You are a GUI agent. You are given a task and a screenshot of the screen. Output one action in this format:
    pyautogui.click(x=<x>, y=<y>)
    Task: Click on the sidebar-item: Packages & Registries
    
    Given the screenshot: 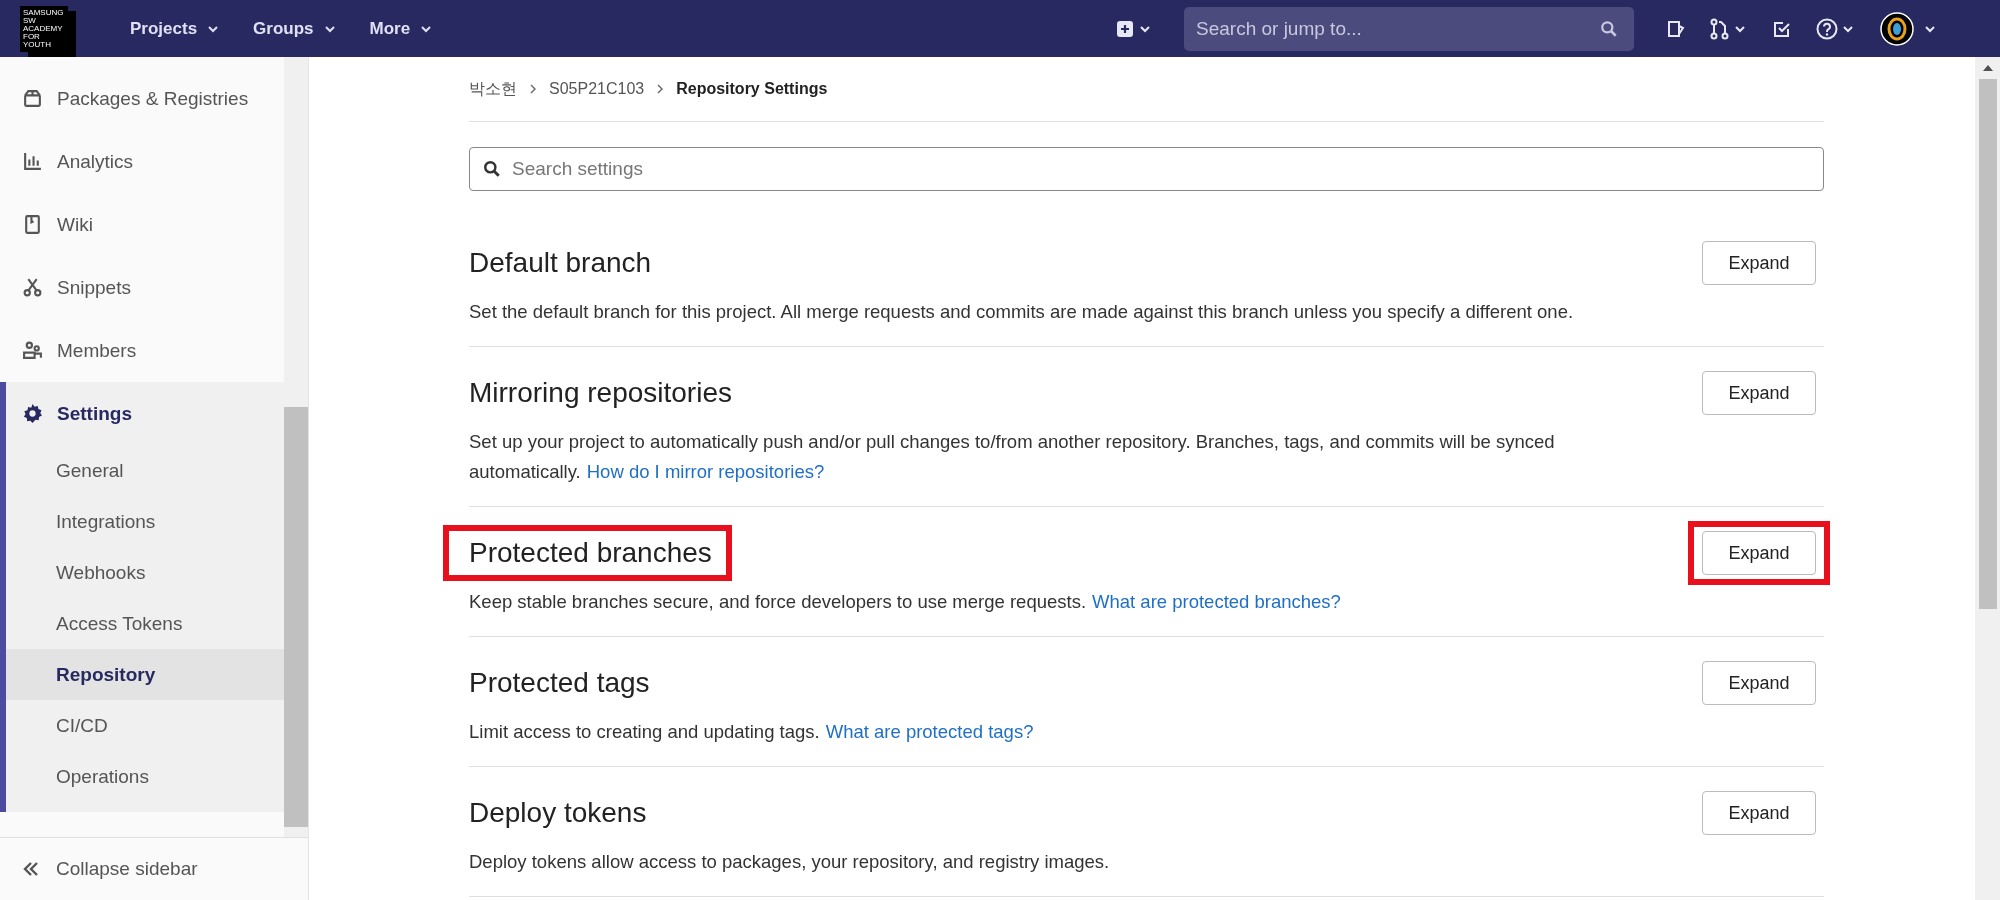 What is the action you would take?
    pyautogui.click(x=142, y=98)
    